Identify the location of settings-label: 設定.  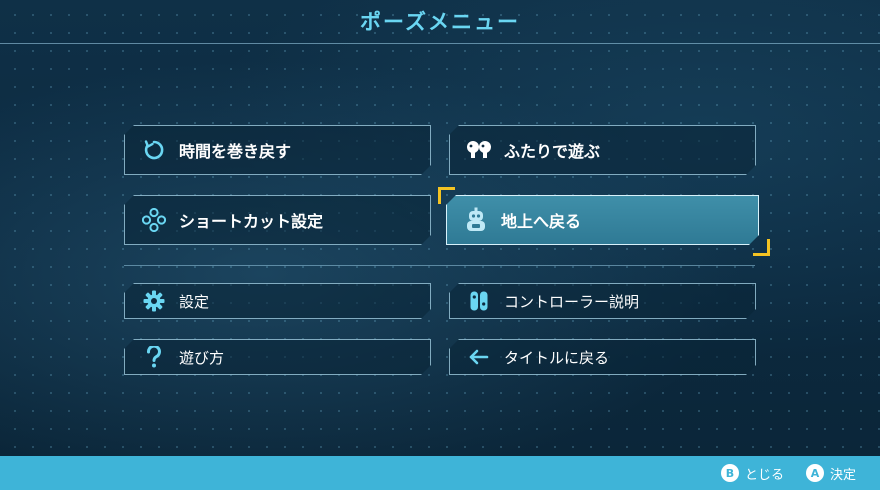
(194, 301).